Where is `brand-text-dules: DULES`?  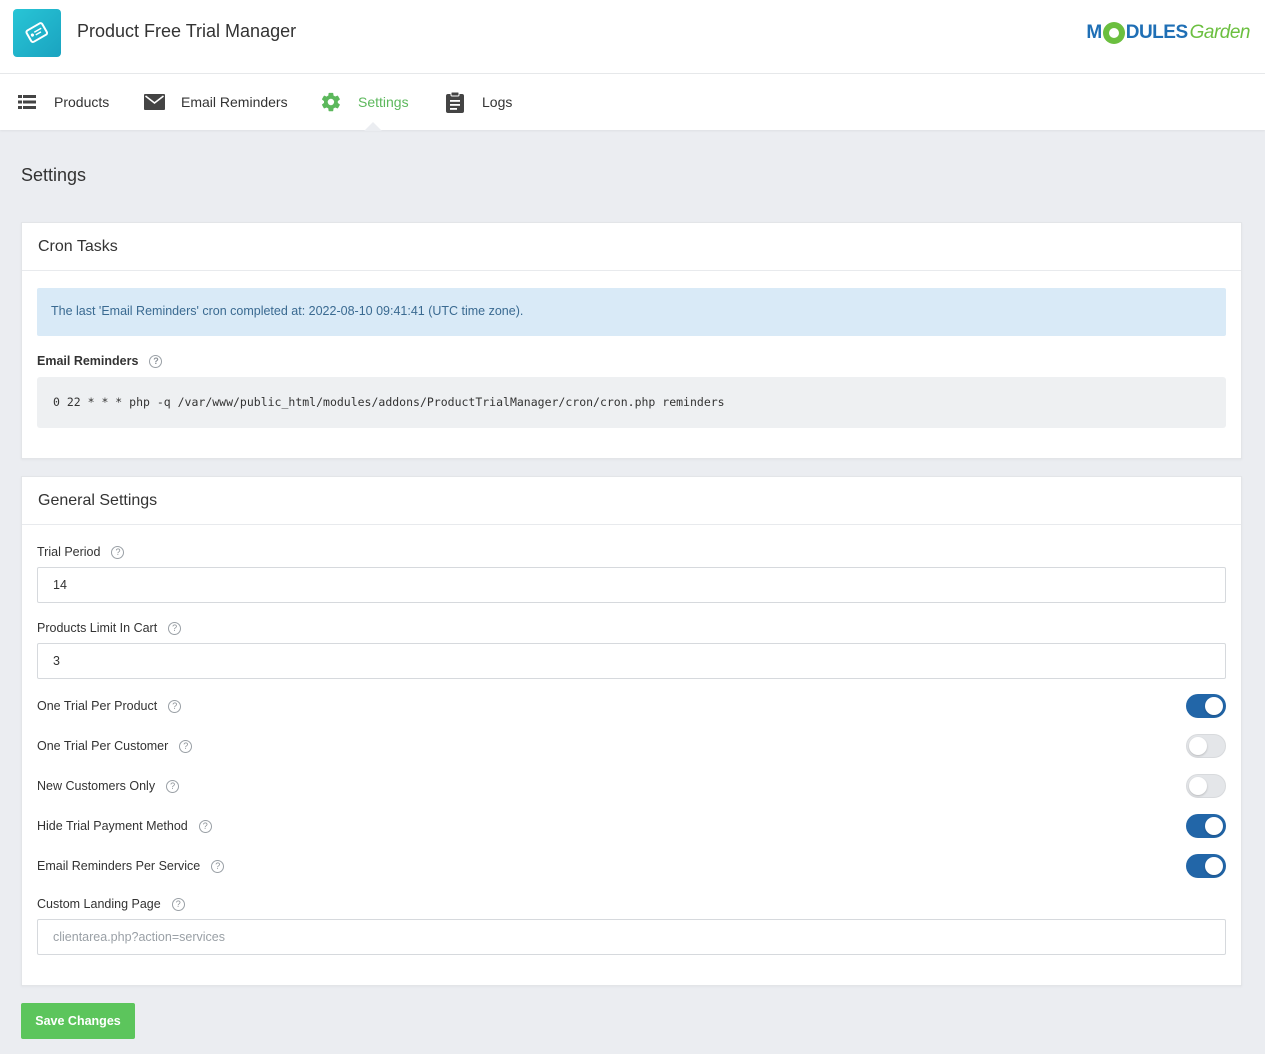
brand-text-dules: DULES is located at coordinates (1156, 32).